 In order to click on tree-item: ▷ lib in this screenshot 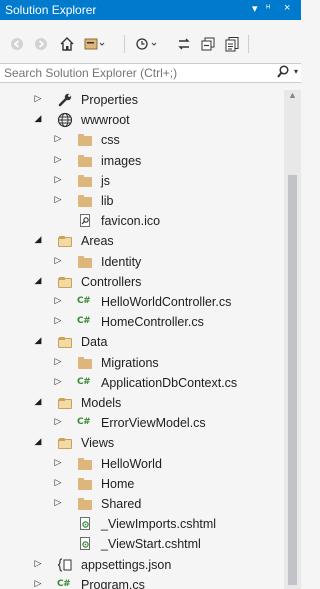, I will do `click(142, 201)`.